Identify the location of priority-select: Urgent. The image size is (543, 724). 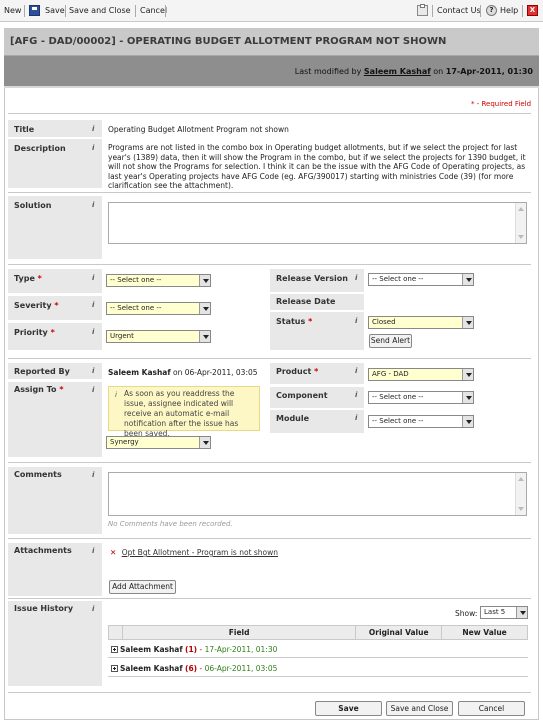
(158, 336).